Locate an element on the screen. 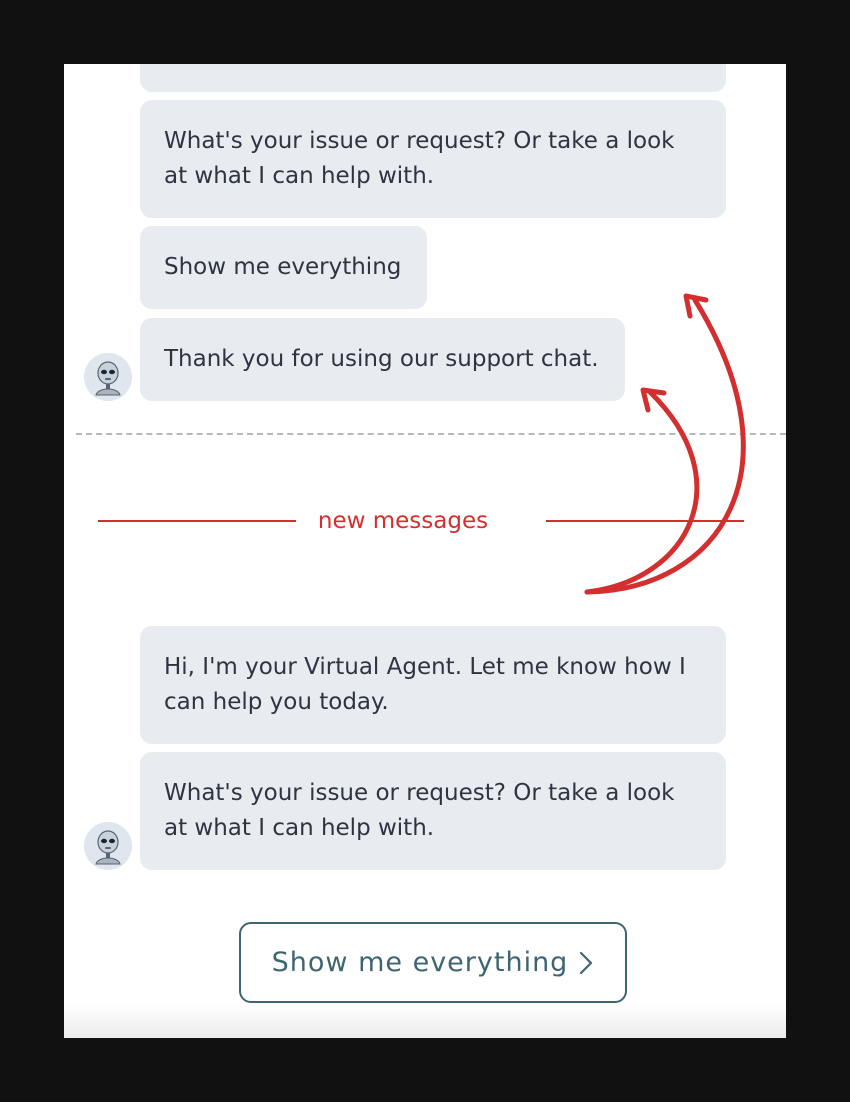 The height and width of the screenshot is (1102, 850). panel-bottom-shadow is located at coordinates (425, 1021).